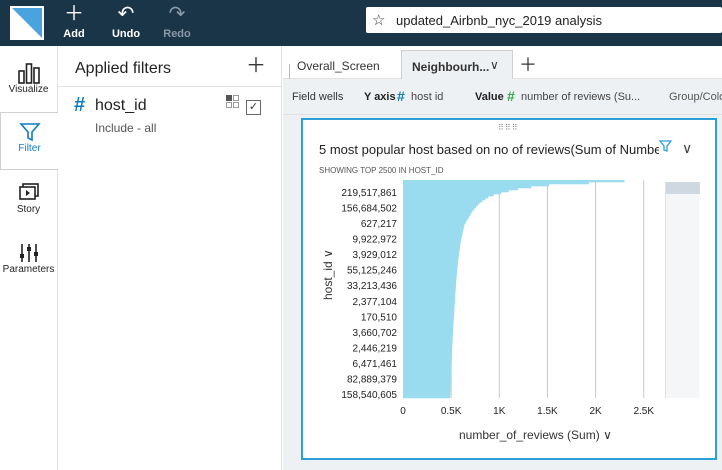 This screenshot has width=722, height=470. I want to click on chart-scrollbar, so click(682, 290).